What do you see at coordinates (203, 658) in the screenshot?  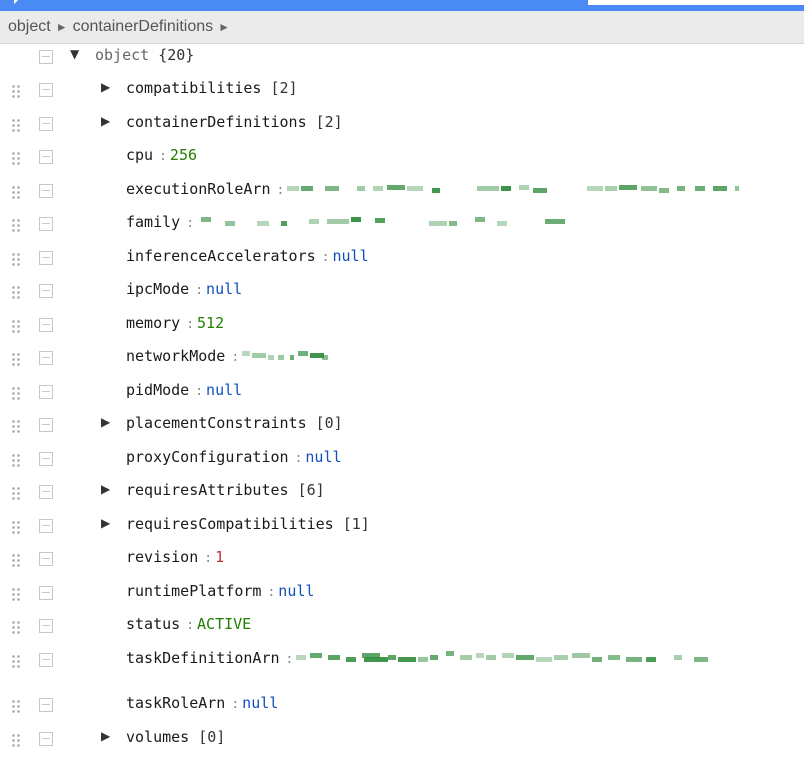 I see `field-name: taskDefinitionArn` at bounding box center [203, 658].